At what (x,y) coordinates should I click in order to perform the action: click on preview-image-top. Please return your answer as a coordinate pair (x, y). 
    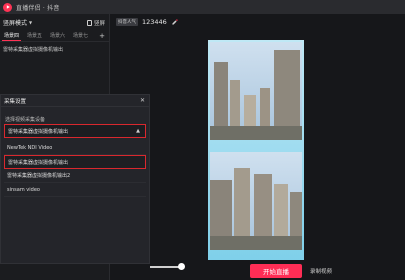
    Looking at the image, I should click on (256, 91).